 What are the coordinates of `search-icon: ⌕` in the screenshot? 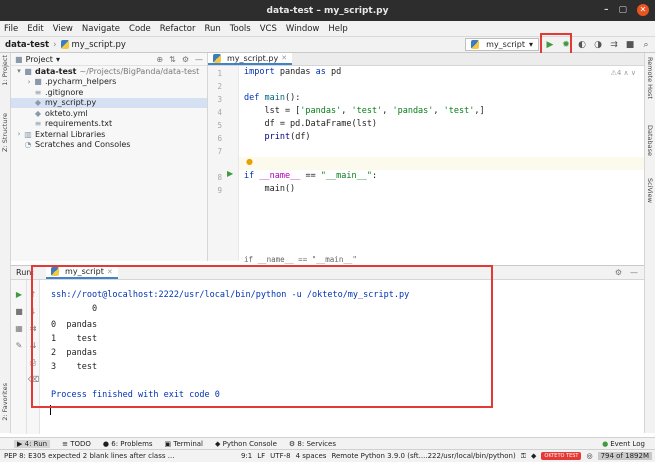 It's located at (646, 45).